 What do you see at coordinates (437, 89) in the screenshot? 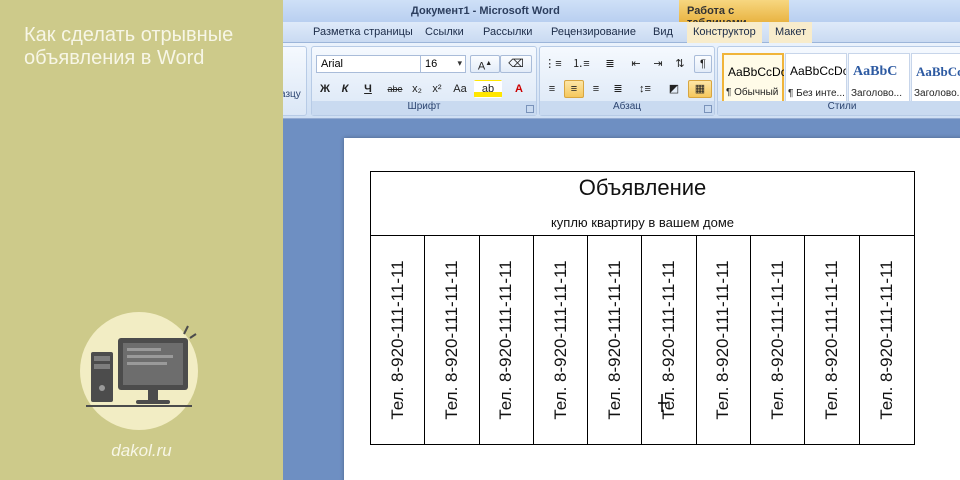
I see `superscript-button: x²` at bounding box center [437, 89].